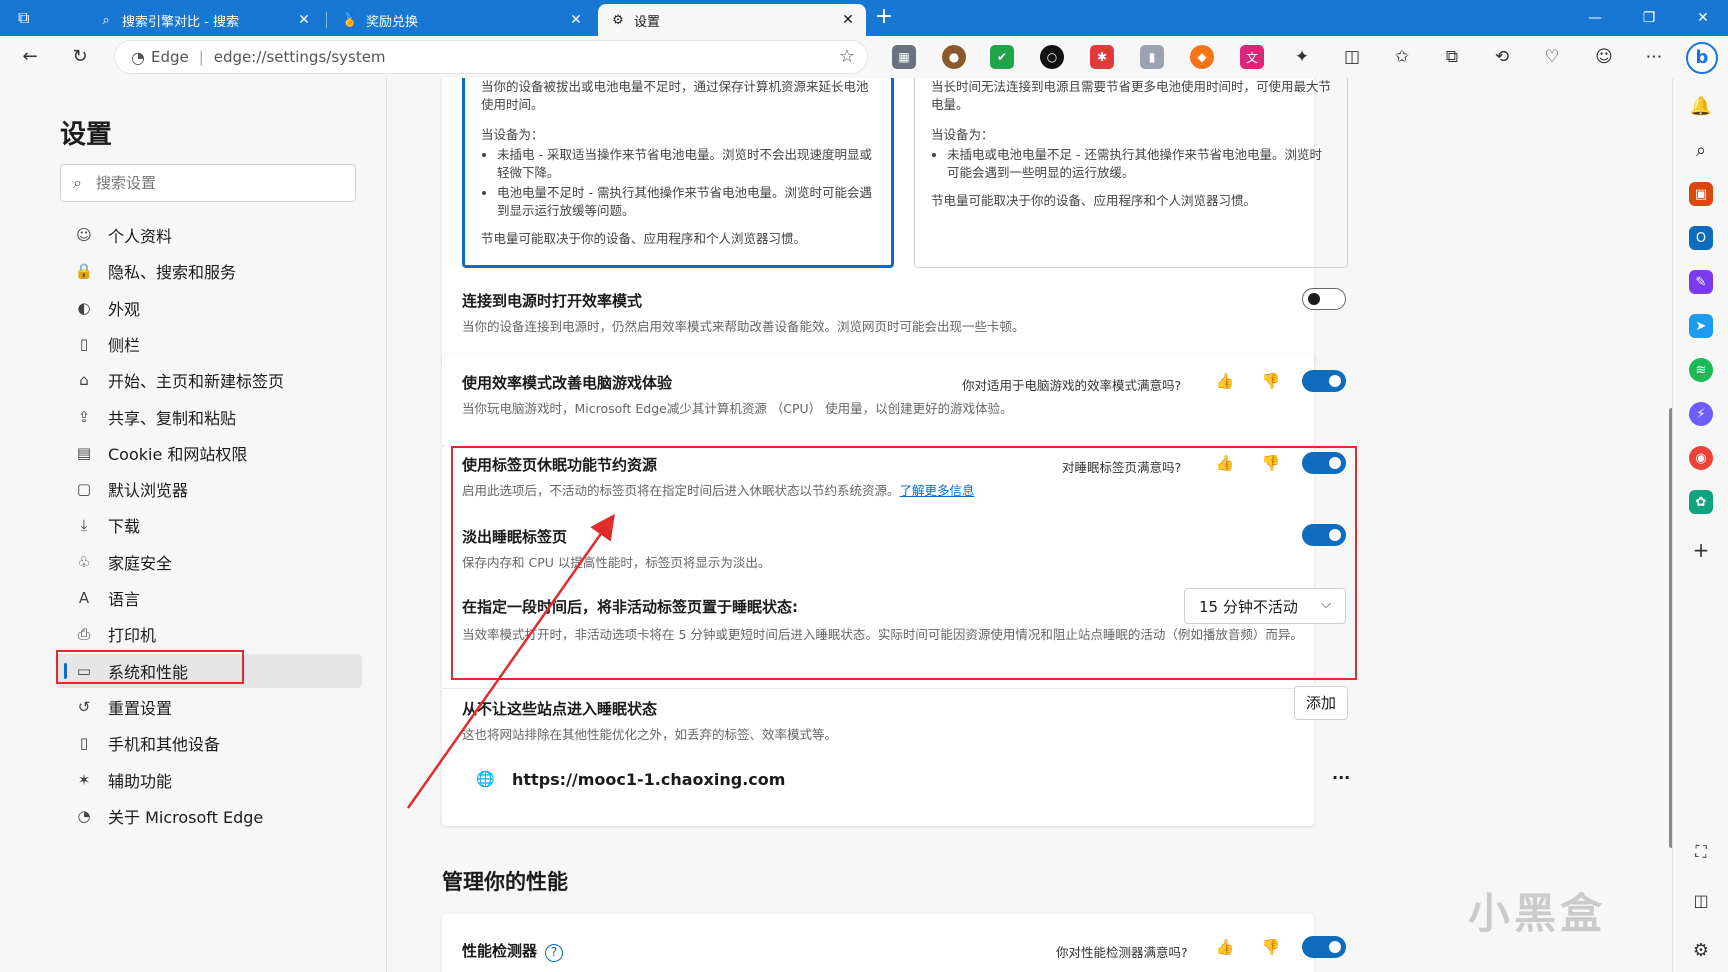 This screenshot has width=1728, height=972. Describe the element at coordinates (1701, 550) in the screenshot. I see `add-icon: +` at that location.